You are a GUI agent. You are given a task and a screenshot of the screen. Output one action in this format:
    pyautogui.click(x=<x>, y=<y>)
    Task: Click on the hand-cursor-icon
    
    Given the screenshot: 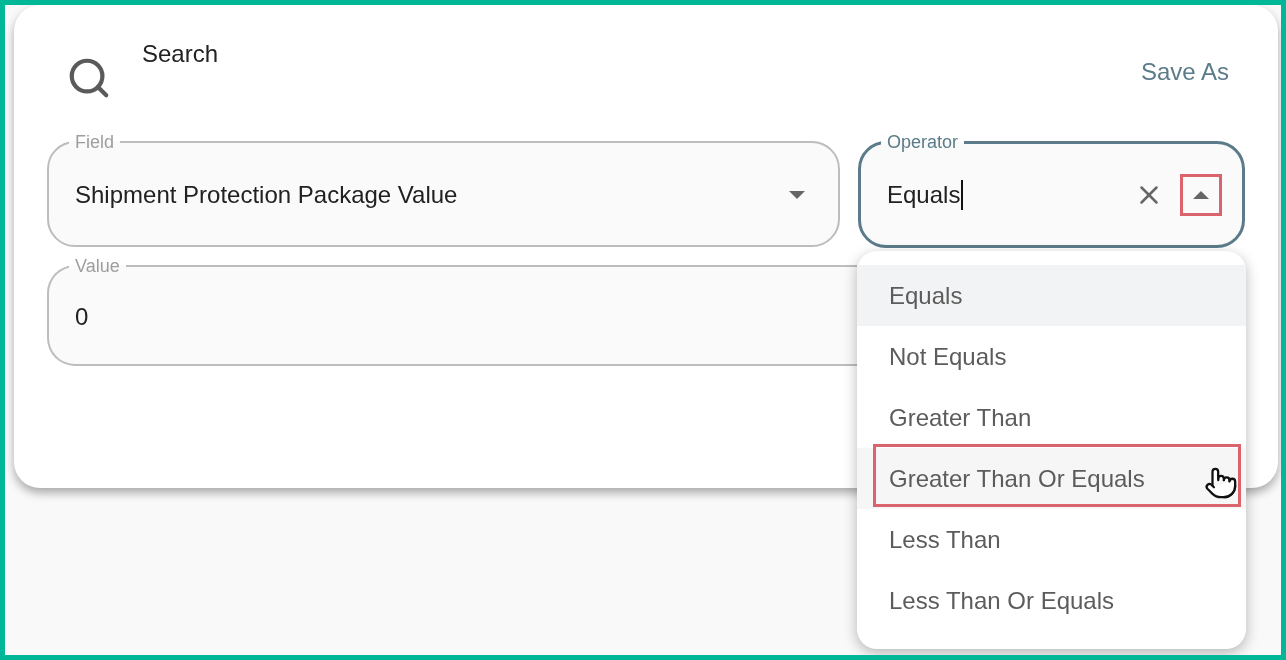 What is the action you would take?
    pyautogui.click(x=1221, y=483)
    